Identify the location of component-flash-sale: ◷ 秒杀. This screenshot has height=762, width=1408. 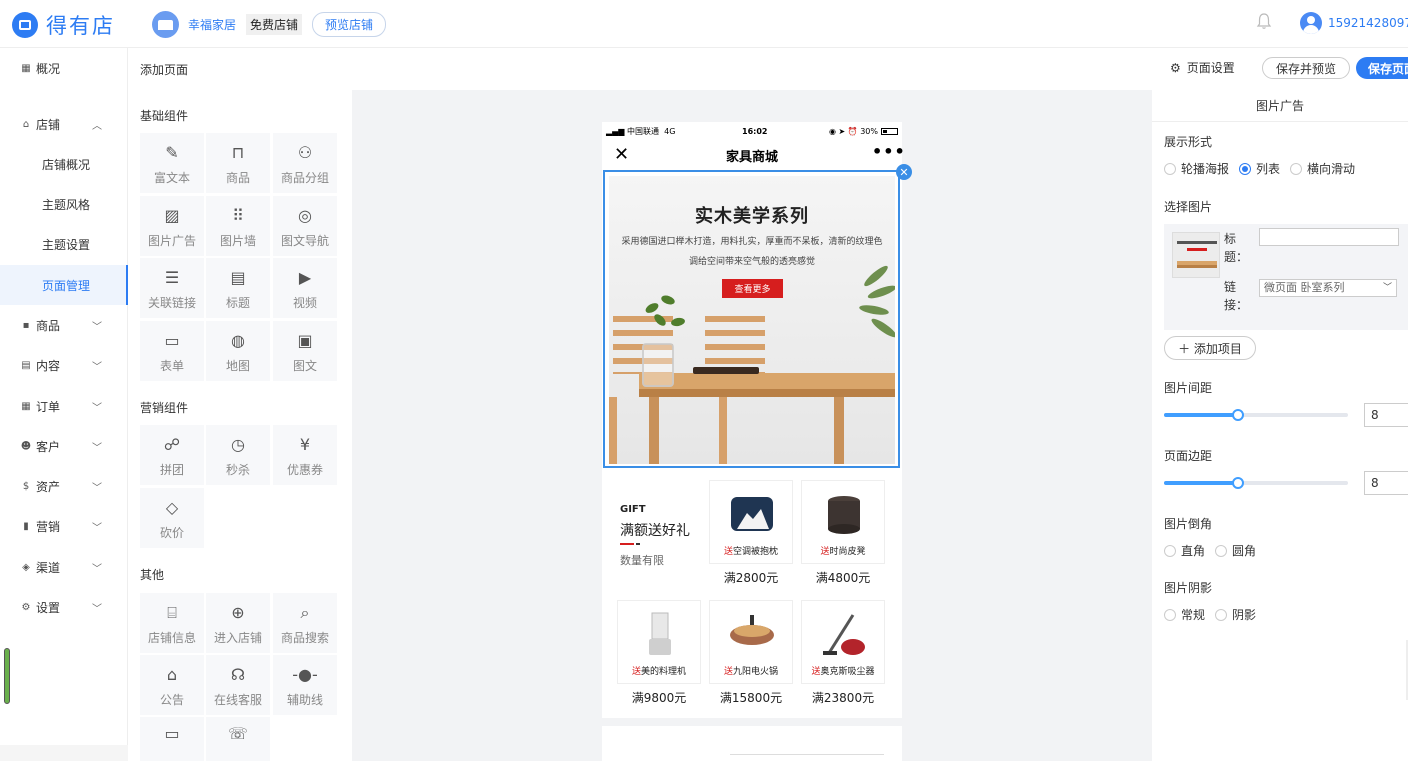
(238, 455).